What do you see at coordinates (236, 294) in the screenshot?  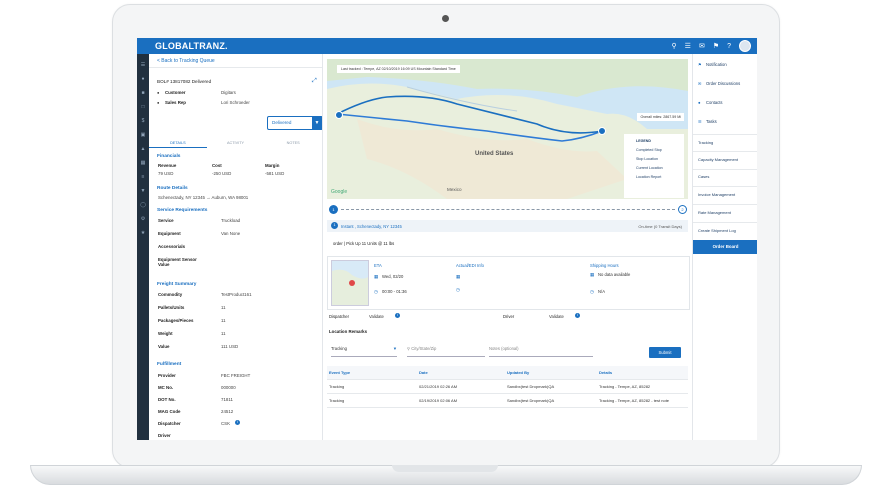 I see `commodity-value: TestProduct161` at bounding box center [236, 294].